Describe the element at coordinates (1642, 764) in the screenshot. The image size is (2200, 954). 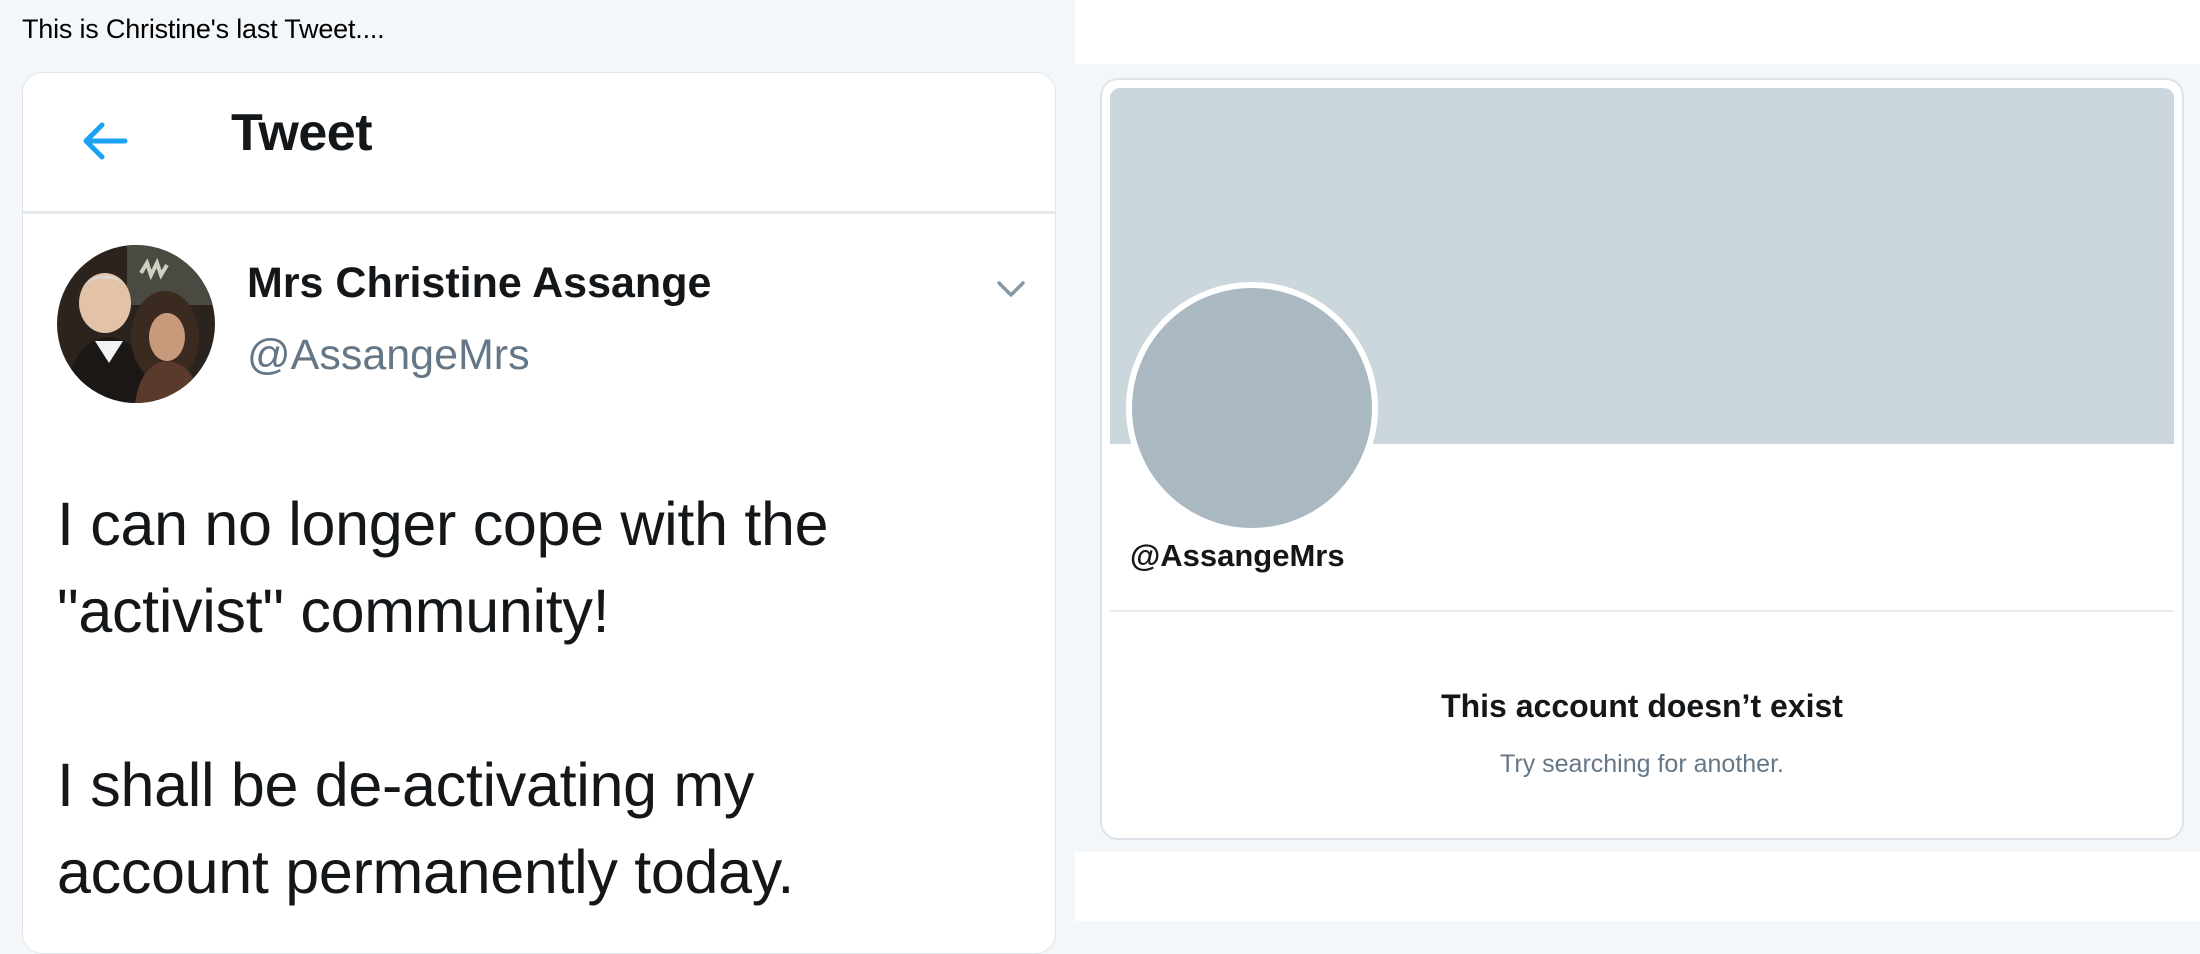
I see `empty-state-subtitle: Try searching for another.` at that location.